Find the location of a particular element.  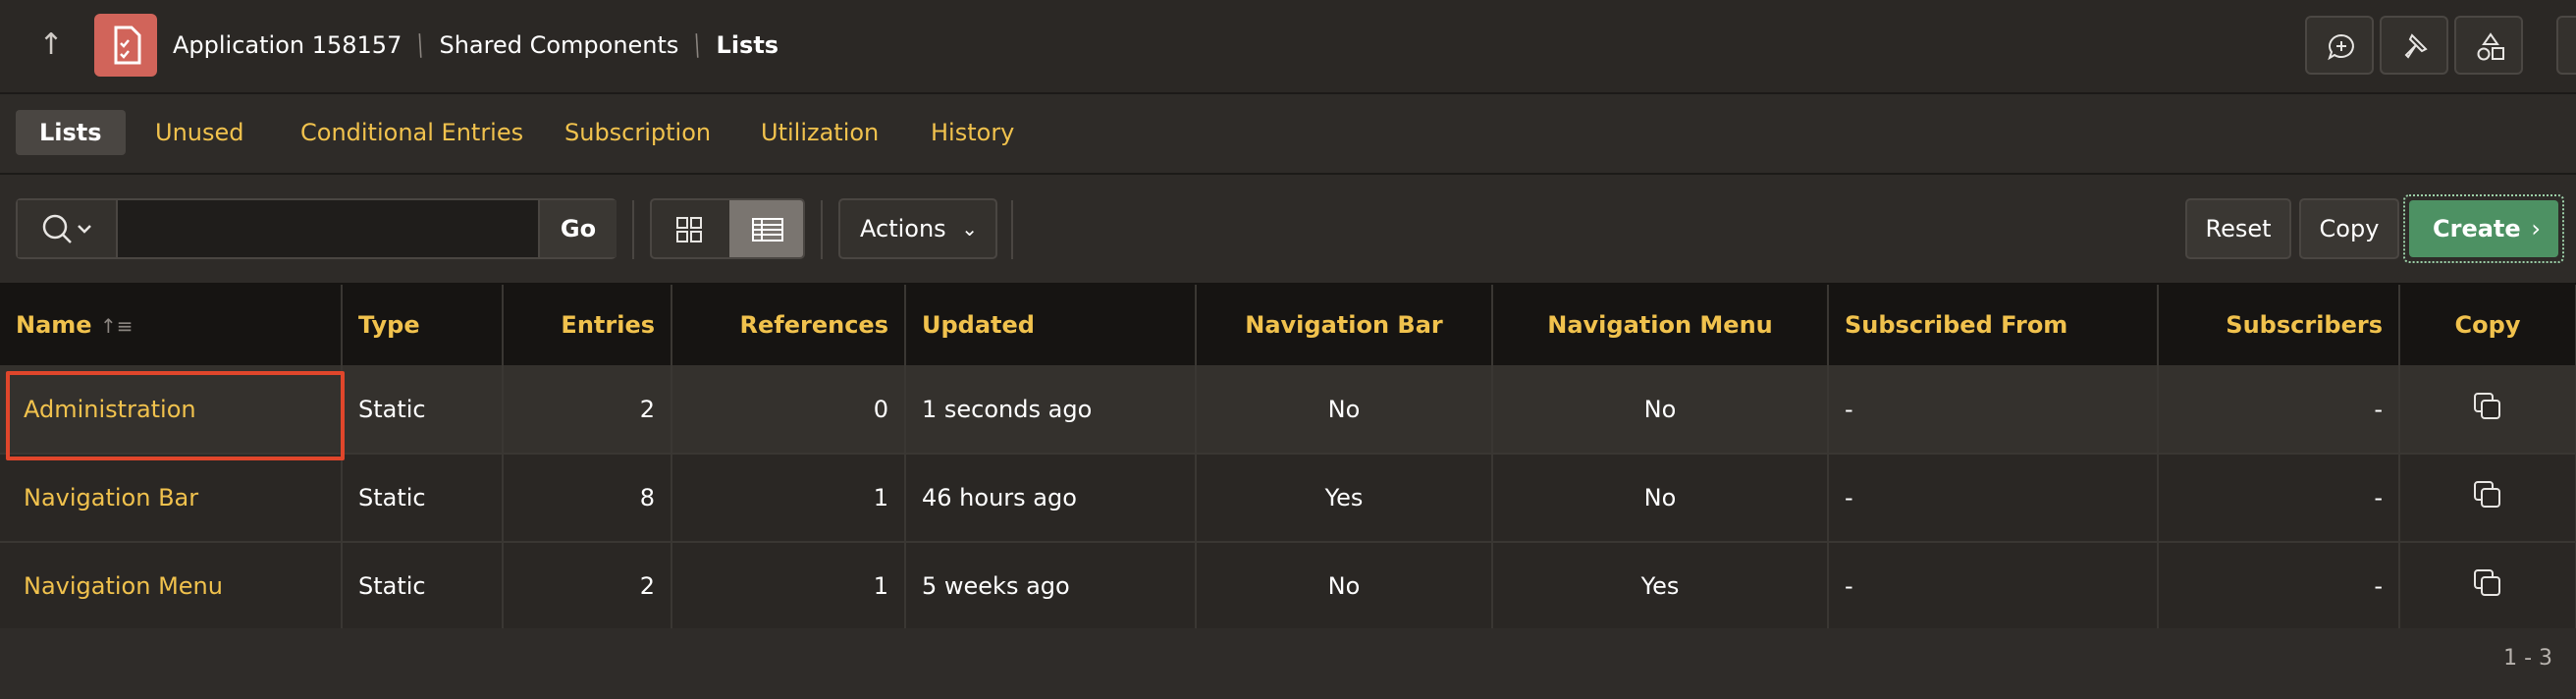

table-icon is located at coordinates (767, 230).